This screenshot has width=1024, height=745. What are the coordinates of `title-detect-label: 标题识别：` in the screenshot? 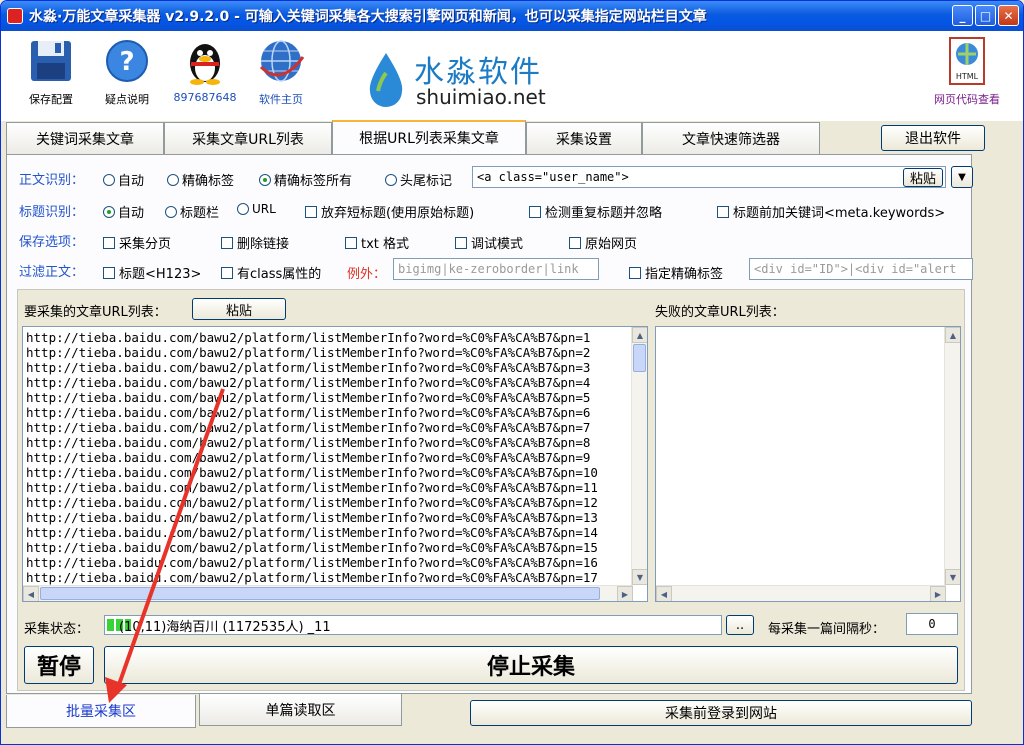 It's located at (52, 212).